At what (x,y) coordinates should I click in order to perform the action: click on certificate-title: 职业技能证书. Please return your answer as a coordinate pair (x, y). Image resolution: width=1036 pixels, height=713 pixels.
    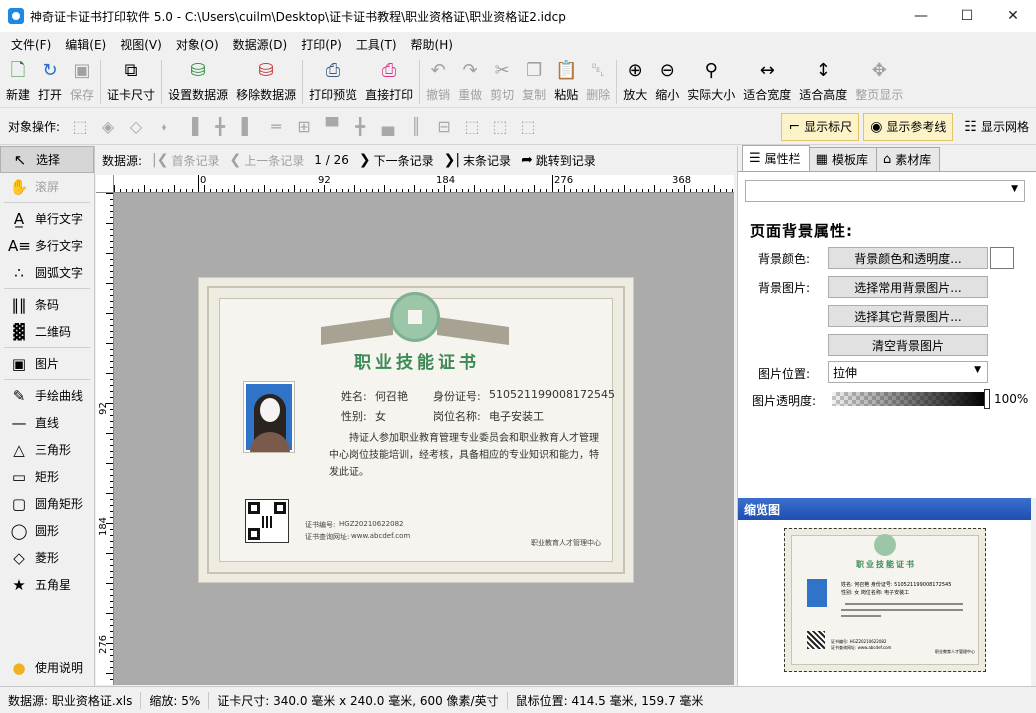
    Looking at the image, I should click on (417, 360).